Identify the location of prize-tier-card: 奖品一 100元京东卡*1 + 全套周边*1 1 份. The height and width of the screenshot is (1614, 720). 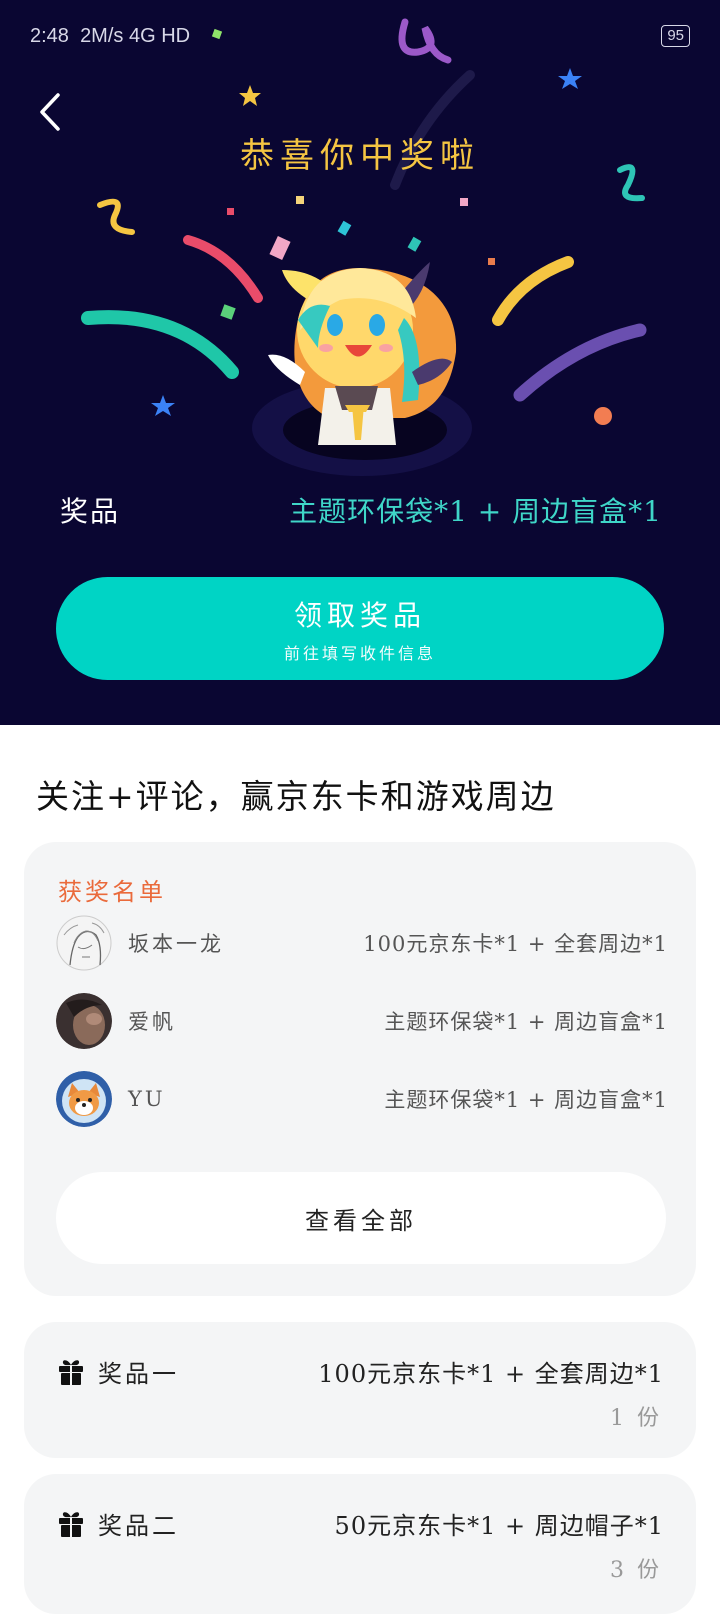
(360, 1390).